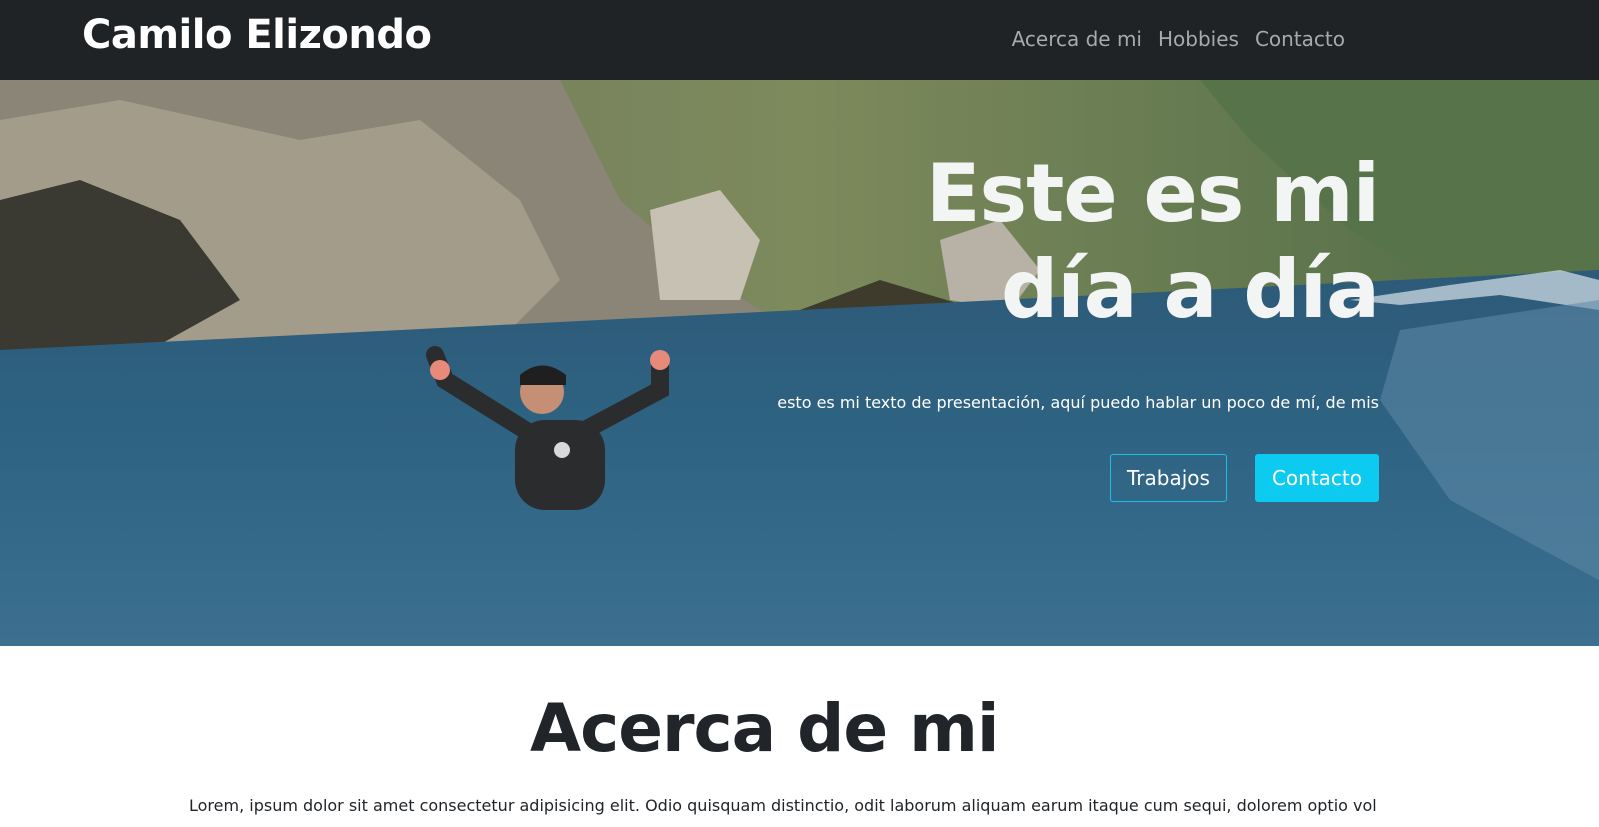  I want to click on about-title: Acerca de mi, so click(765, 728).